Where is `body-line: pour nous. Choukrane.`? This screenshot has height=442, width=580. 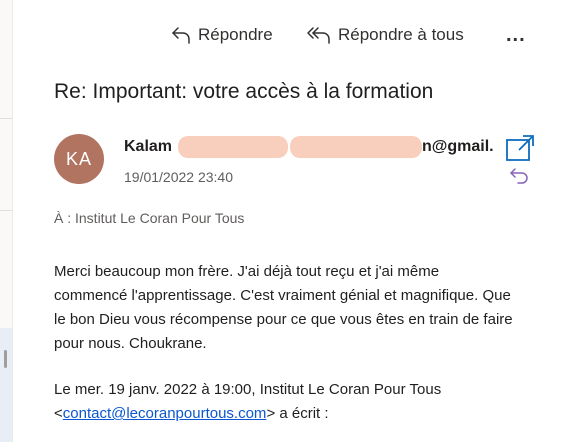 body-line: pour nous. Choukrane. is located at coordinates (130, 343).